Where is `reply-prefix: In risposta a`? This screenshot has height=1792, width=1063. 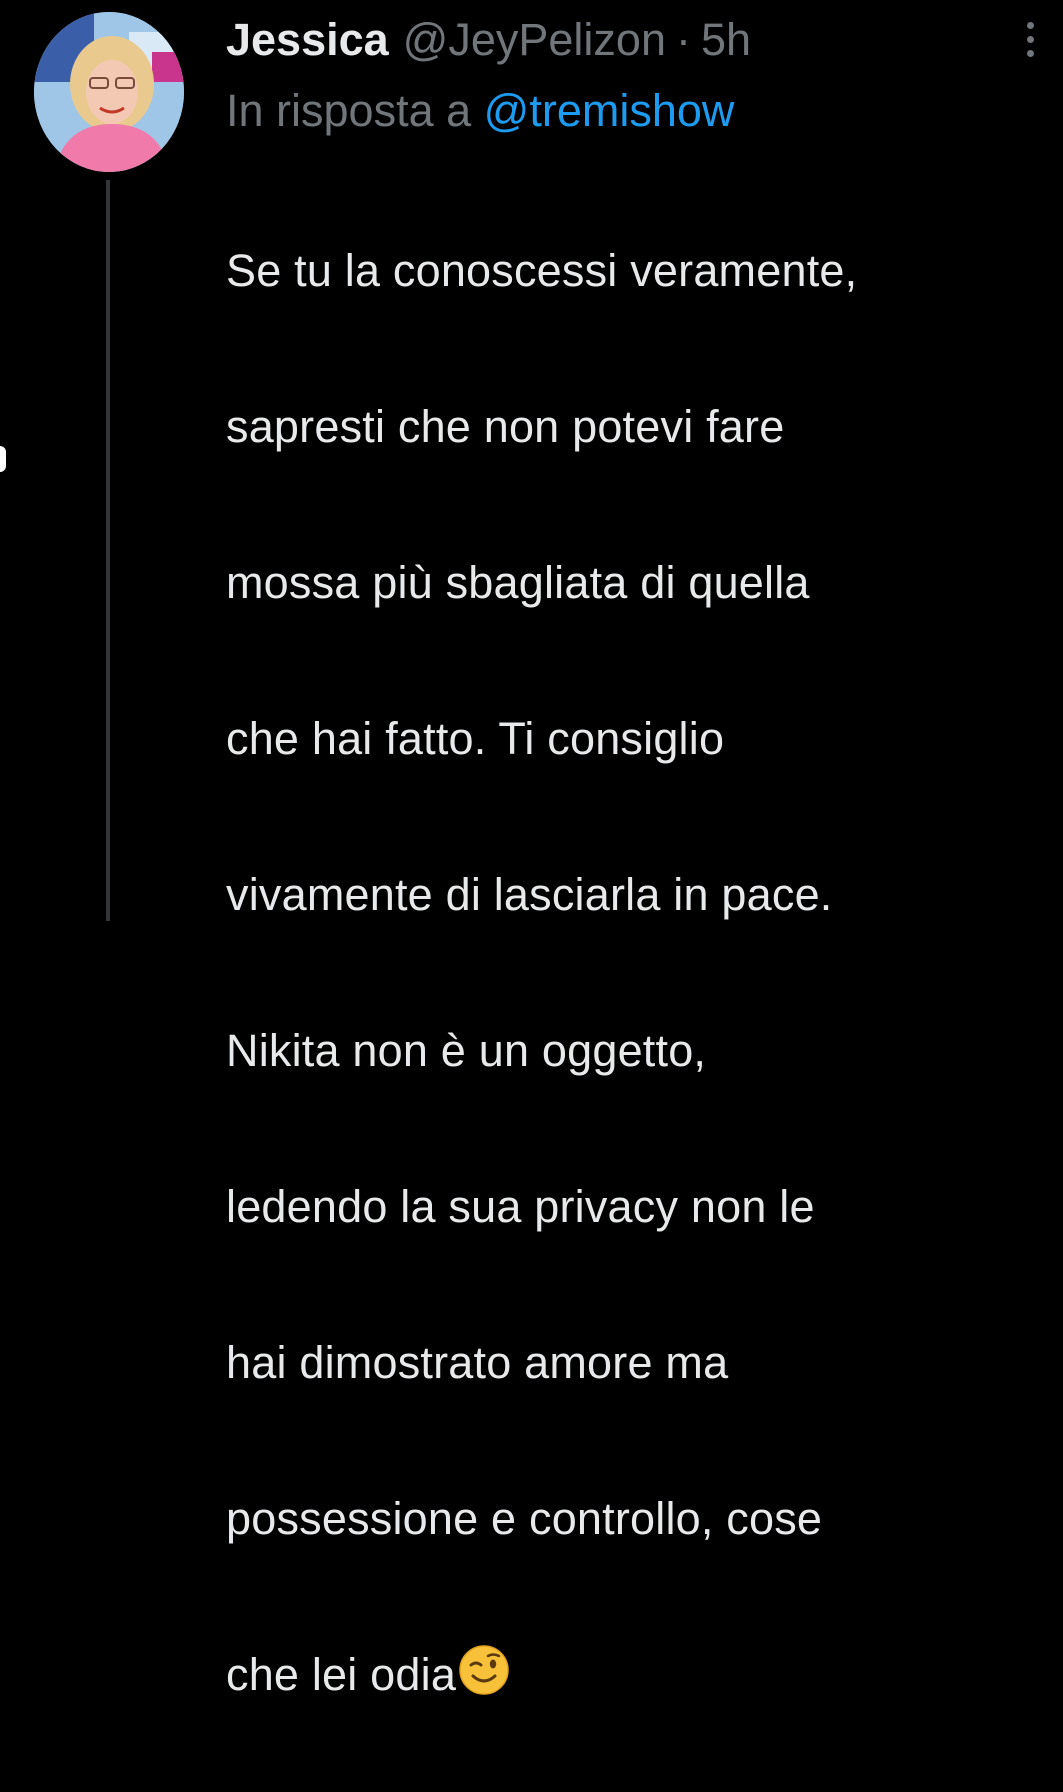
reply-prefix: In risposta a is located at coordinates (349, 110).